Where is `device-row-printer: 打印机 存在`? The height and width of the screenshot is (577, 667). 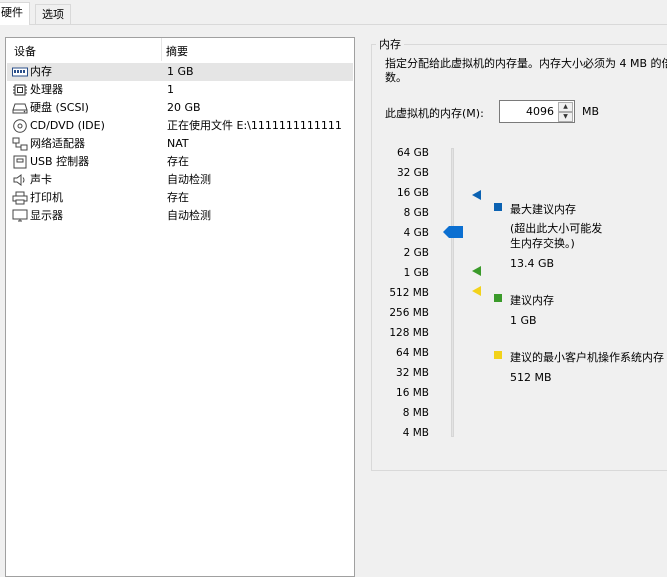 device-row-printer: 打印机 存在 is located at coordinates (180, 198).